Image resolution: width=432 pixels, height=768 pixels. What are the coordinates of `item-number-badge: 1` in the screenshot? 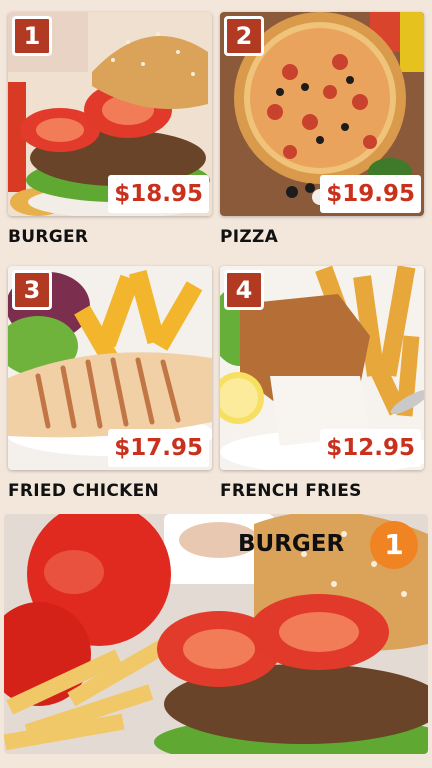 It's located at (32, 36).